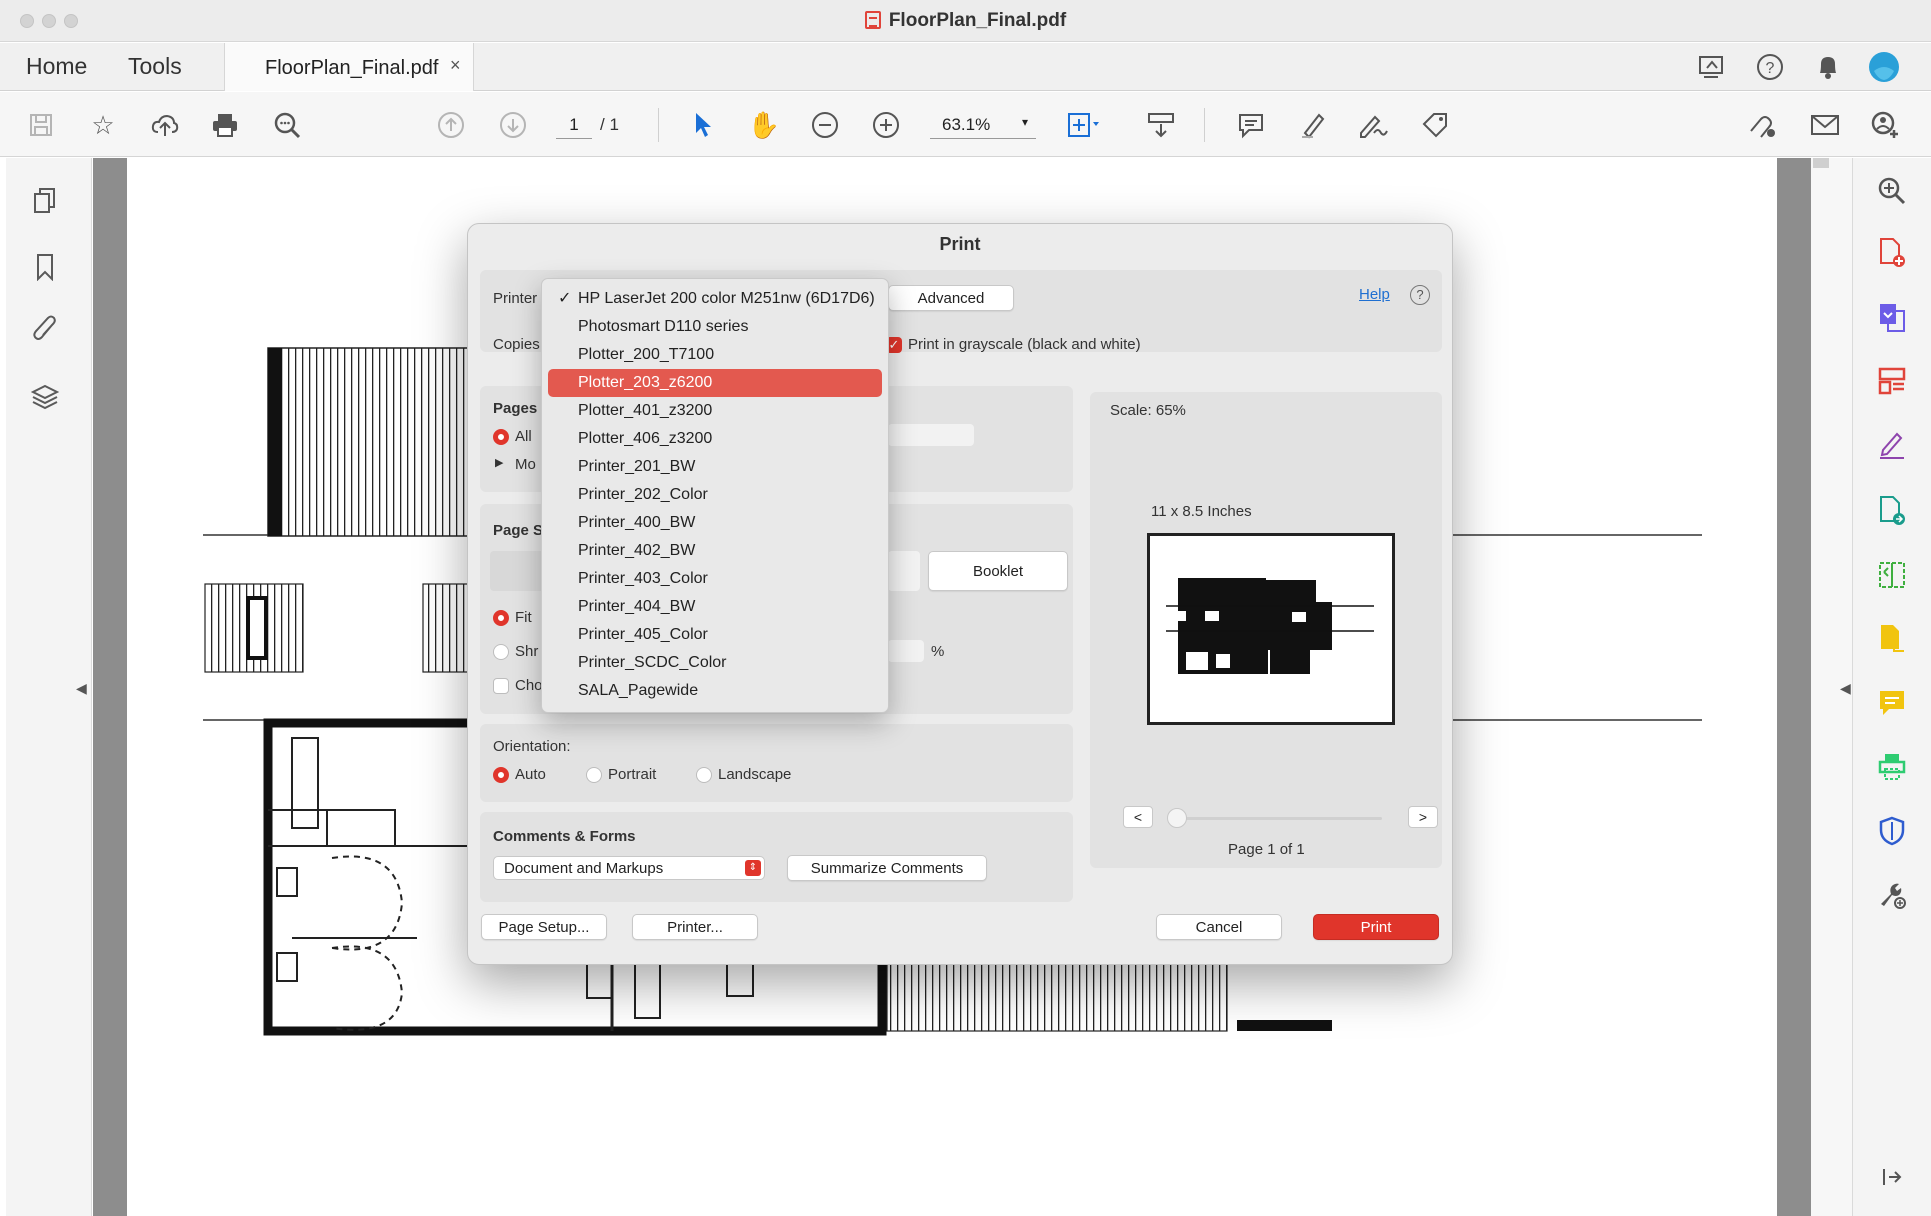  Describe the element at coordinates (1892, 895) in the screenshot. I see `more-tools-wrench-icon` at that location.